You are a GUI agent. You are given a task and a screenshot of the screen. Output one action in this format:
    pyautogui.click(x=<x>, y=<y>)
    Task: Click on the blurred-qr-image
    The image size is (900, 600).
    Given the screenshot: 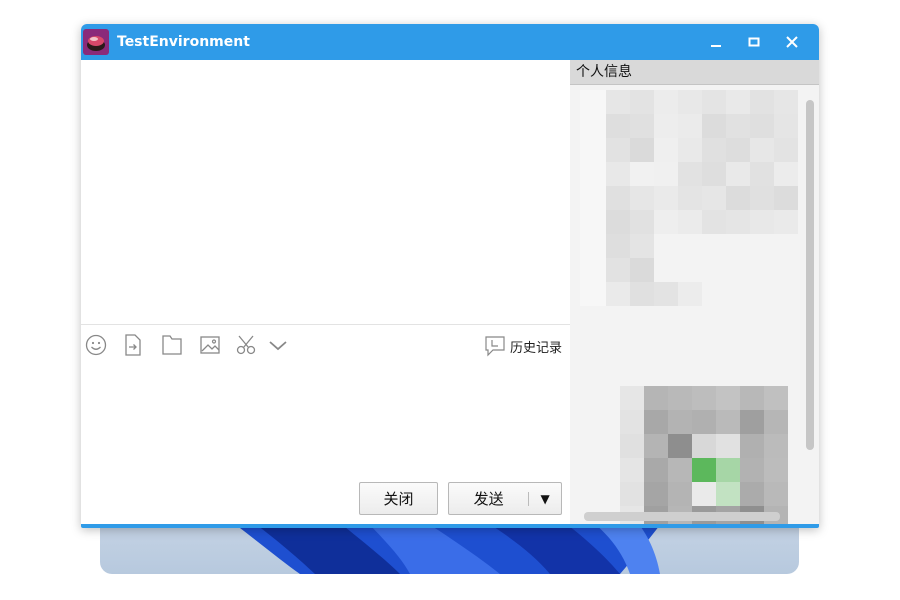 What is the action you would take?
    pyautogui.click(x=705, y=457)
    